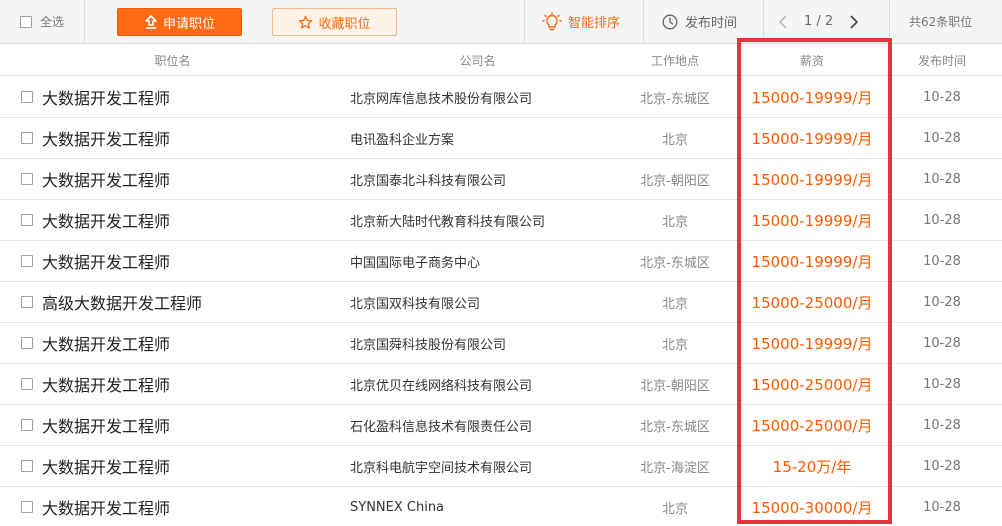 The width and height of the screenshot is (1002, 526). I want to click on favorite-button-label: 收藏职位, so click(344, 24).